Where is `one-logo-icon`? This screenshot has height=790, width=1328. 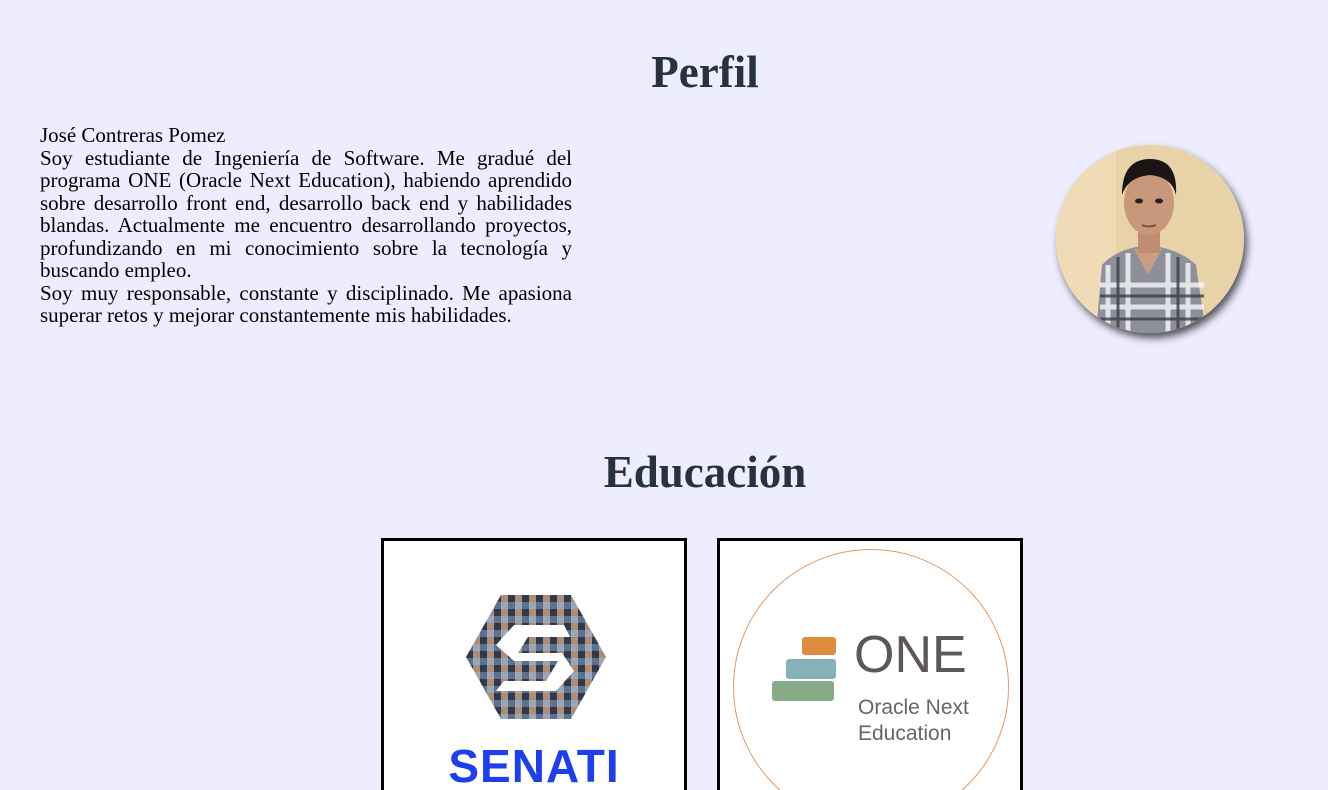
one-logo-icon is located at coordinates (804, 669).